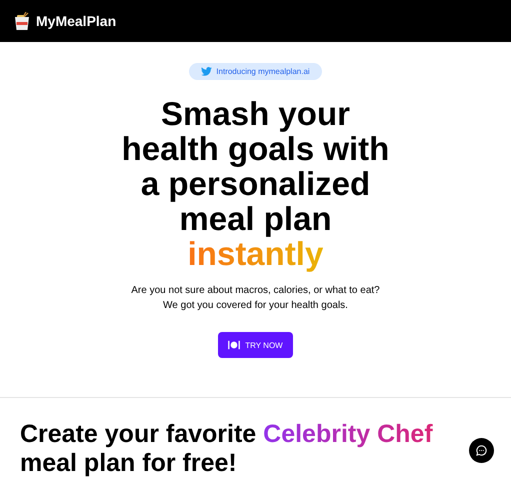  I want to click on try-now-button: TRY NOW, so click(255, 345).